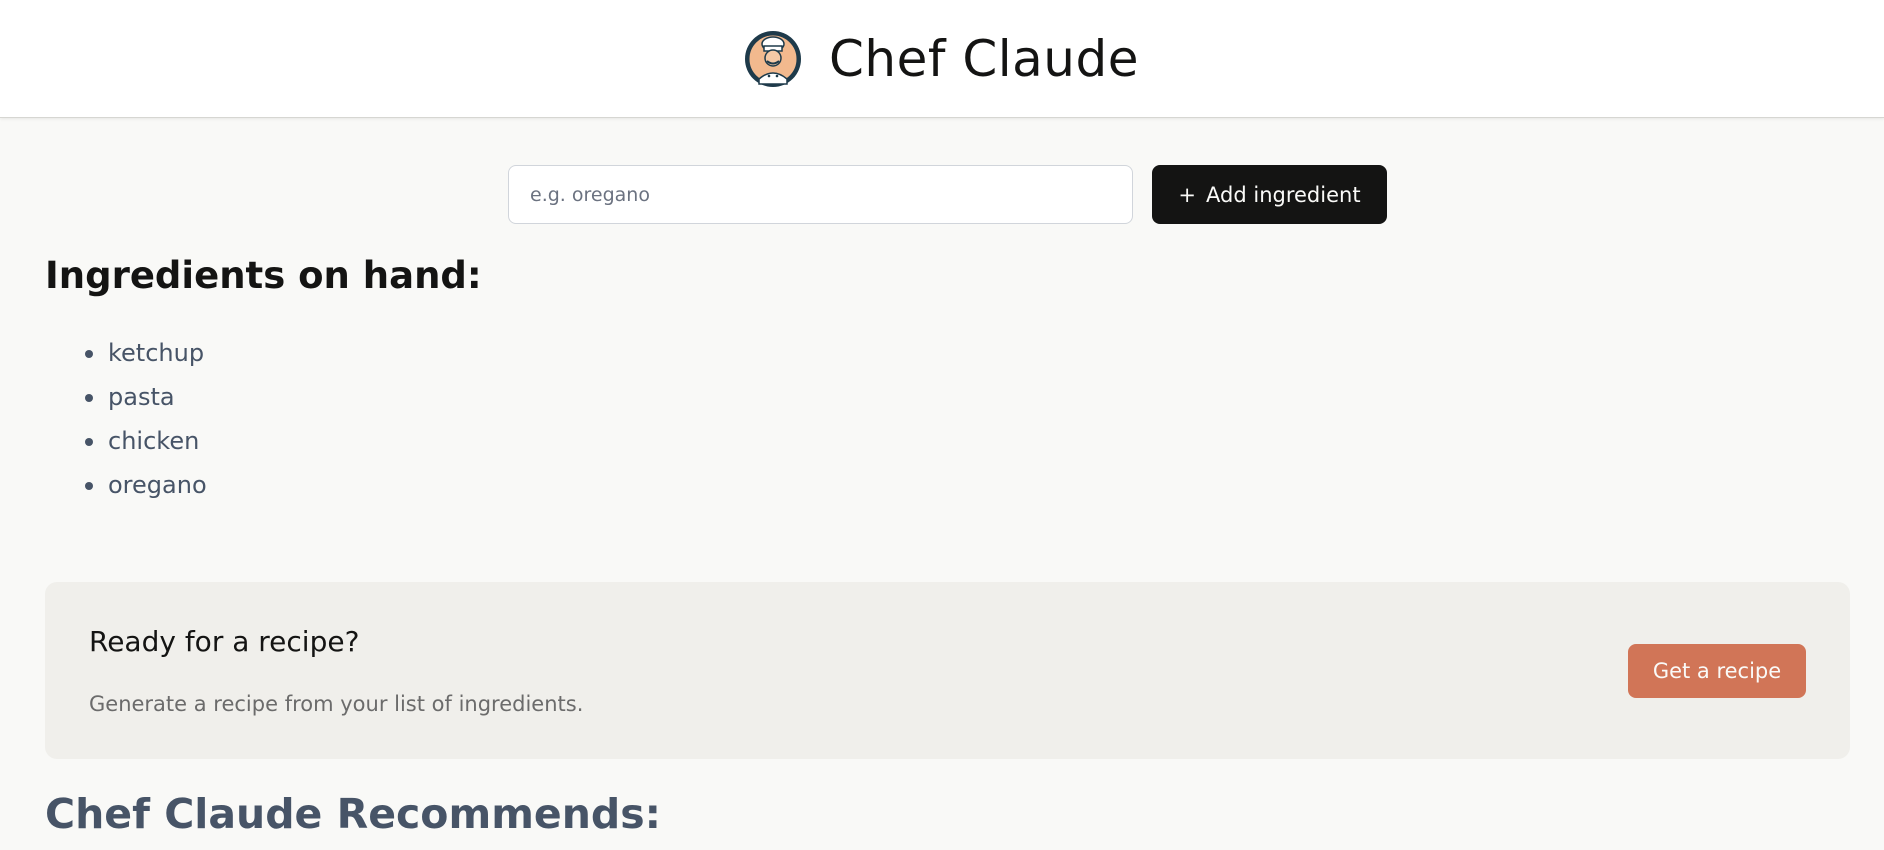  Describe the element at coordinates (353, 814) in the screenshot. I see `recommendations-heading: Chef Claude Recommends:` at that location.